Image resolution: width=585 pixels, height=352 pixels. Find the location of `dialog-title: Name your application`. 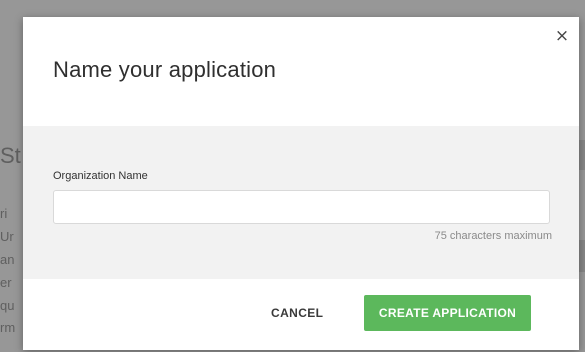

dialog-title: Name your application is located at coordinates (165, 69).